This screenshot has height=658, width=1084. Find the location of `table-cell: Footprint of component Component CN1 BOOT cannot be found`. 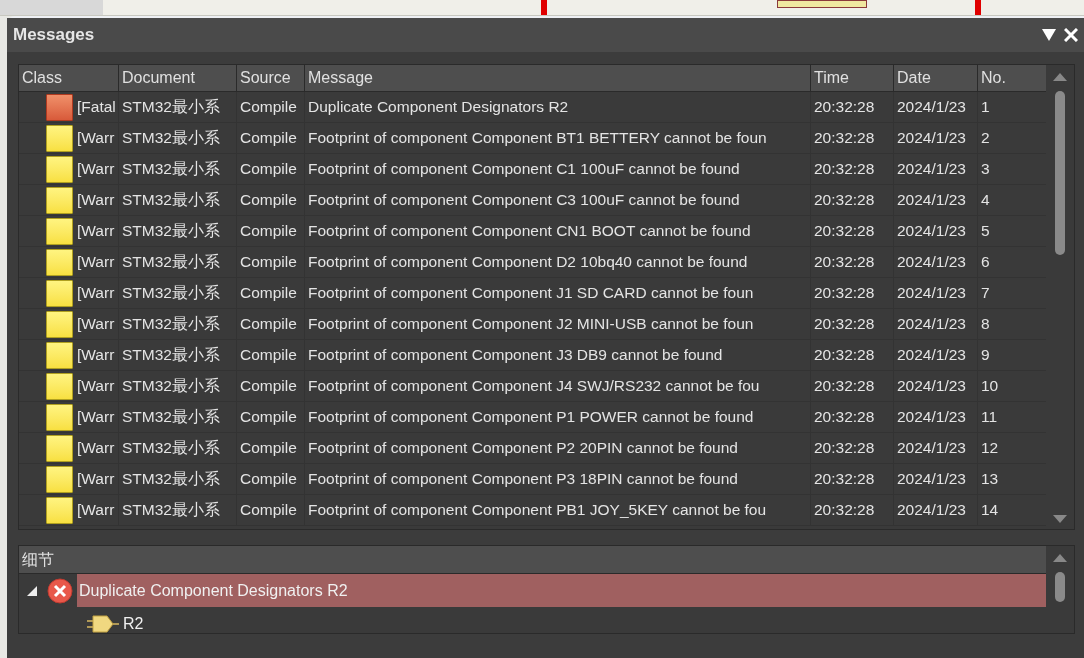

table-cell: Footprint of component Component CN1 BOOT cannot be found is located at coordinates (558, 231).